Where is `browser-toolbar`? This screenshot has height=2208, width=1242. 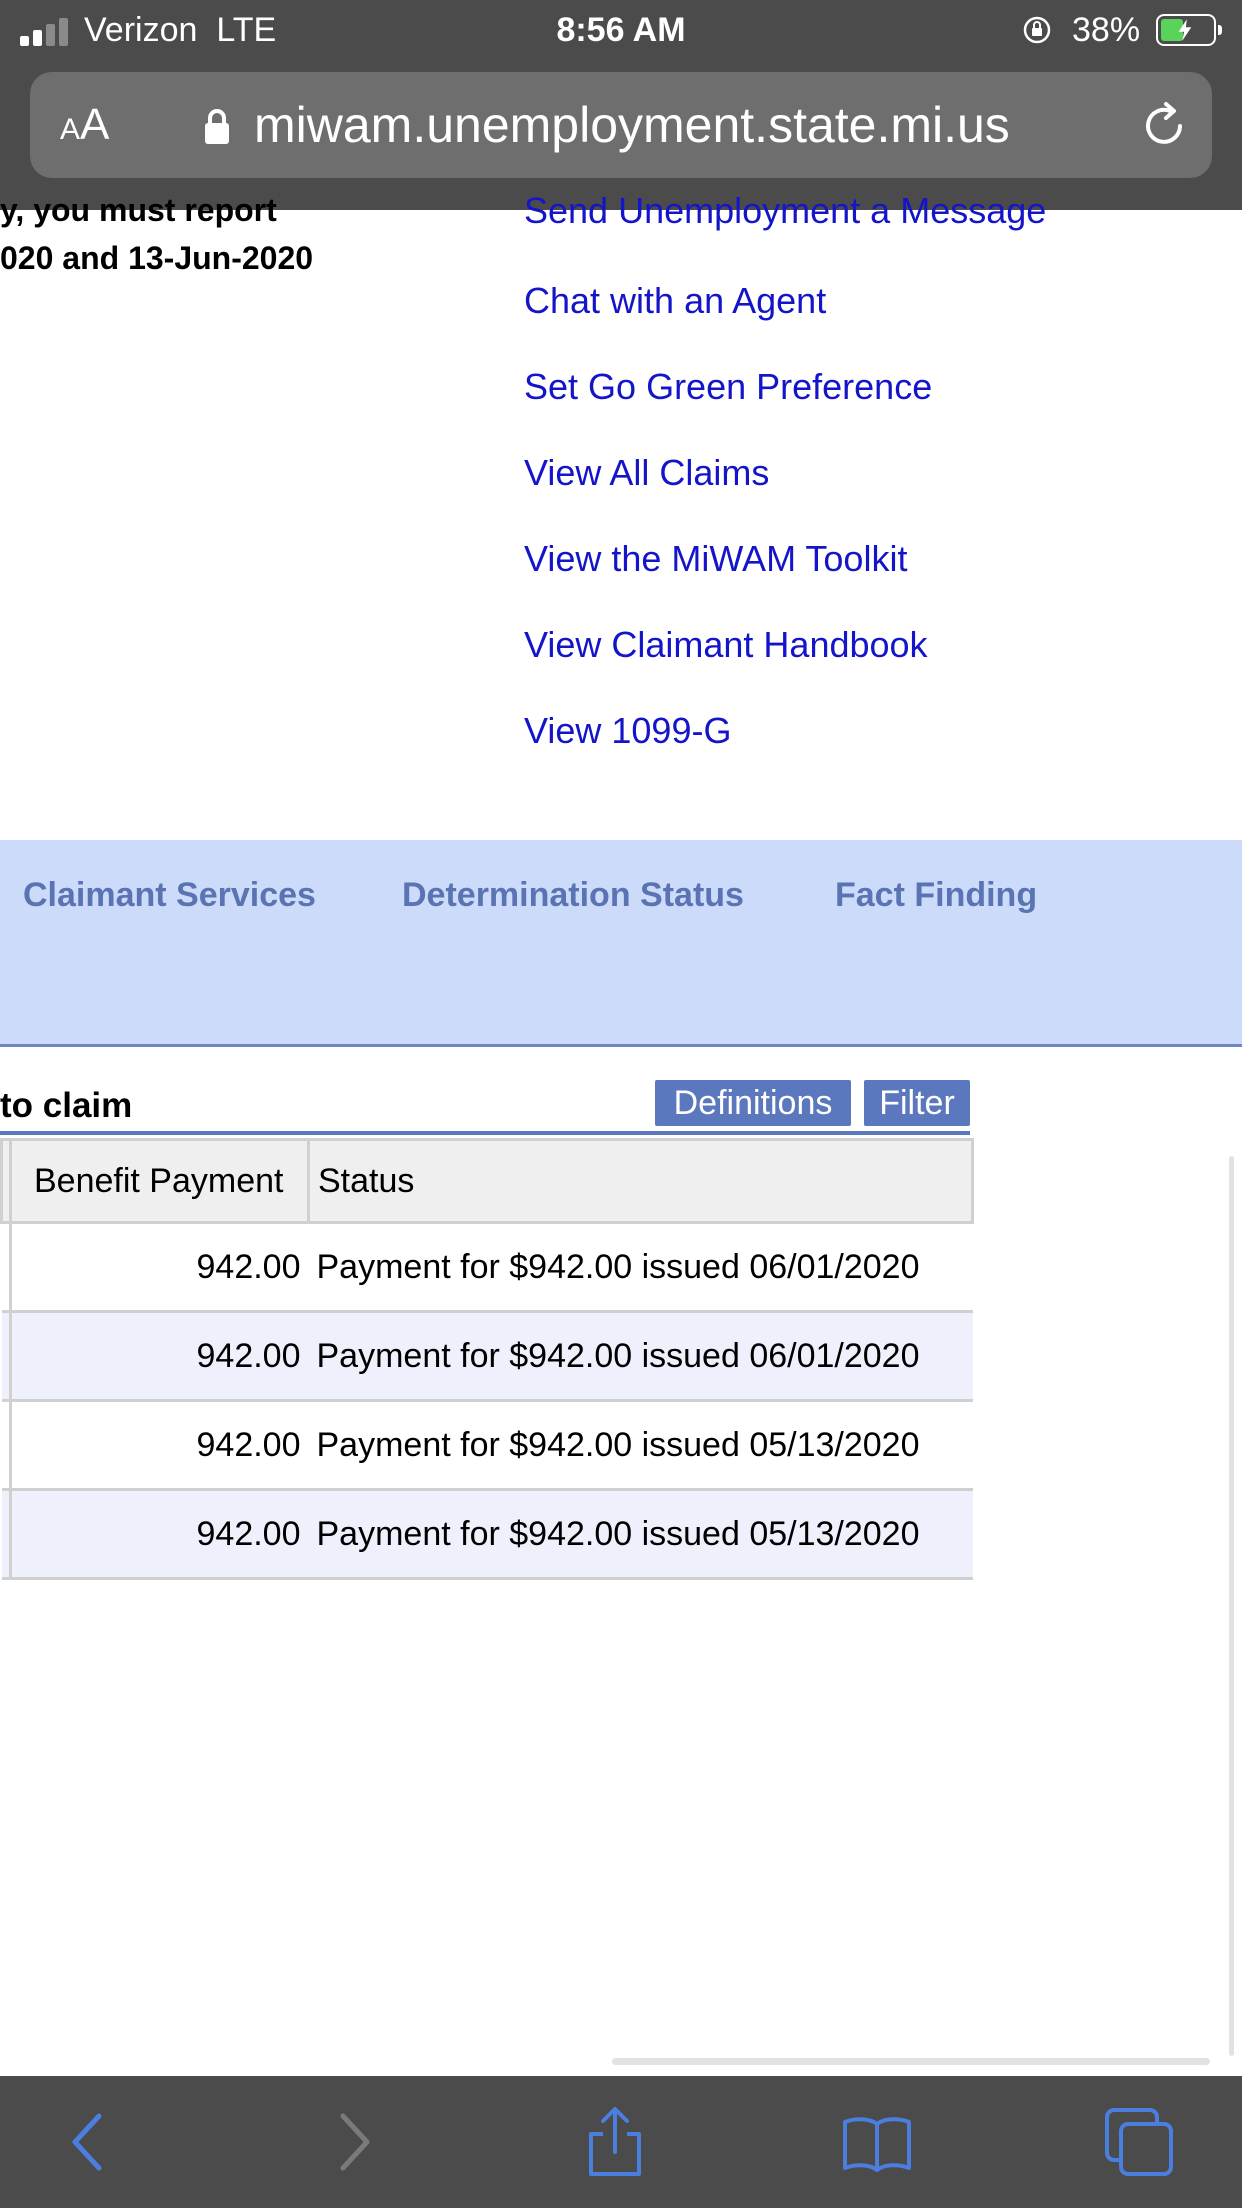 browser-toolbar is located at coordinates (621, 2142).